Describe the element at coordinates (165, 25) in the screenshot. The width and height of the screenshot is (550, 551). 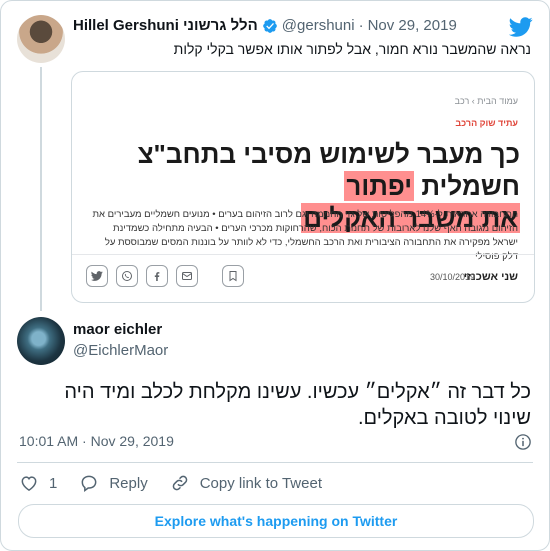
I see `author-name: Hillel Gershuni הלל גרשוני` at that location.